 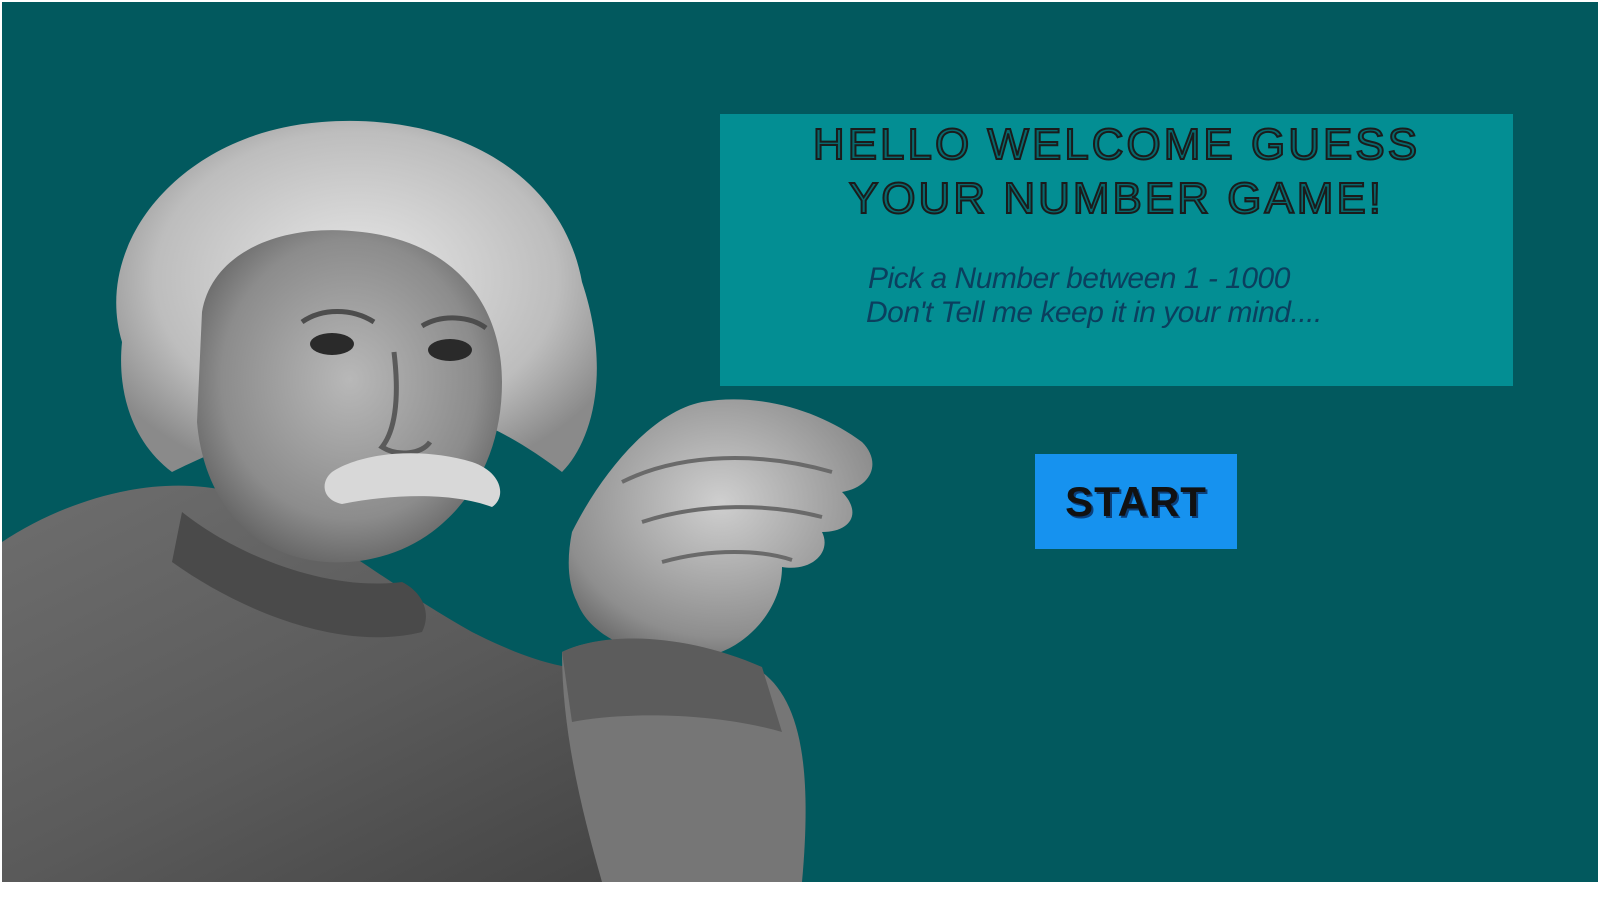 What do you see at coordinates (1079, 278) in the screenshot?
I see `instruction-line-1: Pick a Number between 1 - 1000` at bounding box center [1079, 278].